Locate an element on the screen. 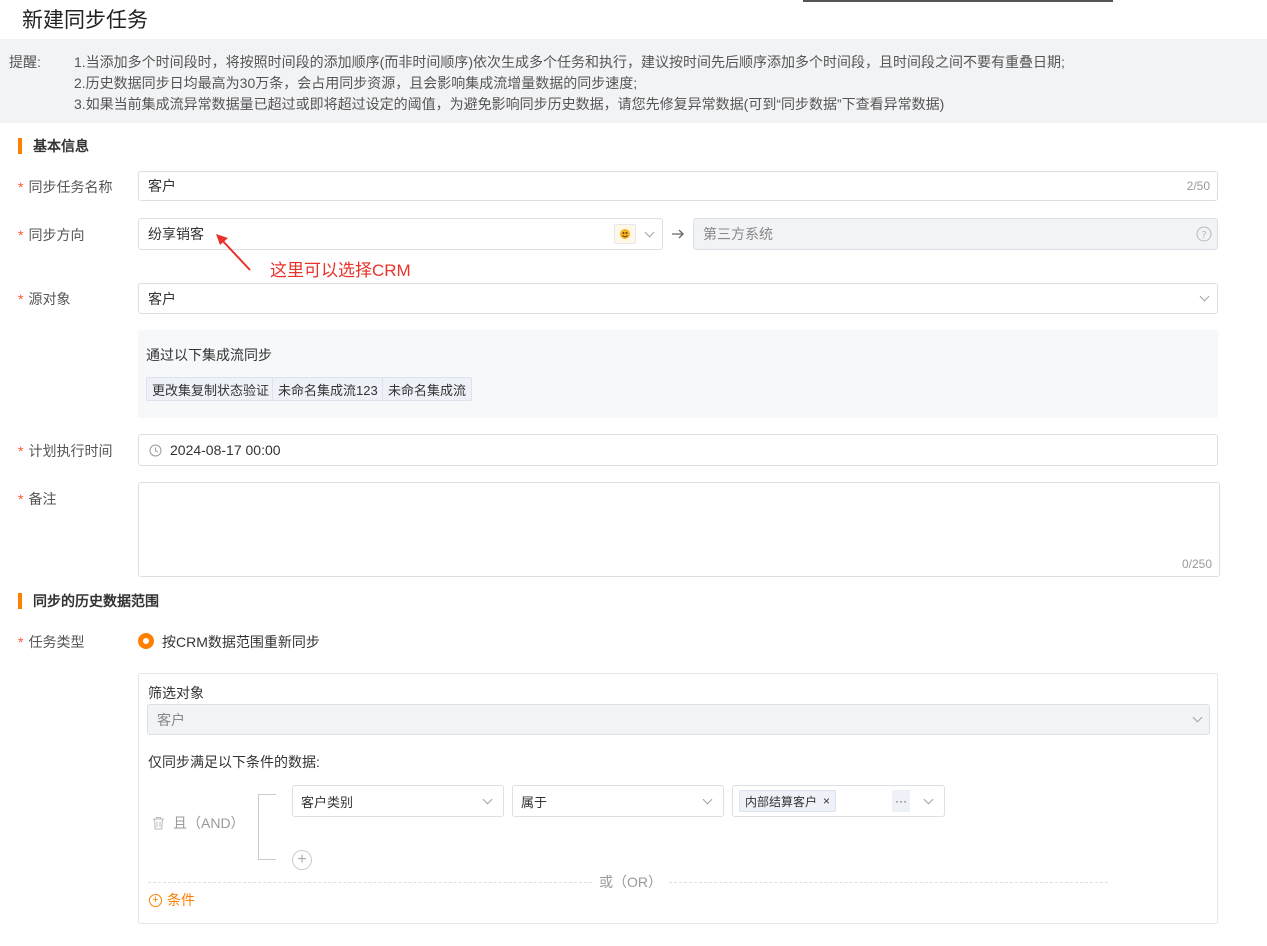  arrow-right-icon is located at coordinates (678, 234).